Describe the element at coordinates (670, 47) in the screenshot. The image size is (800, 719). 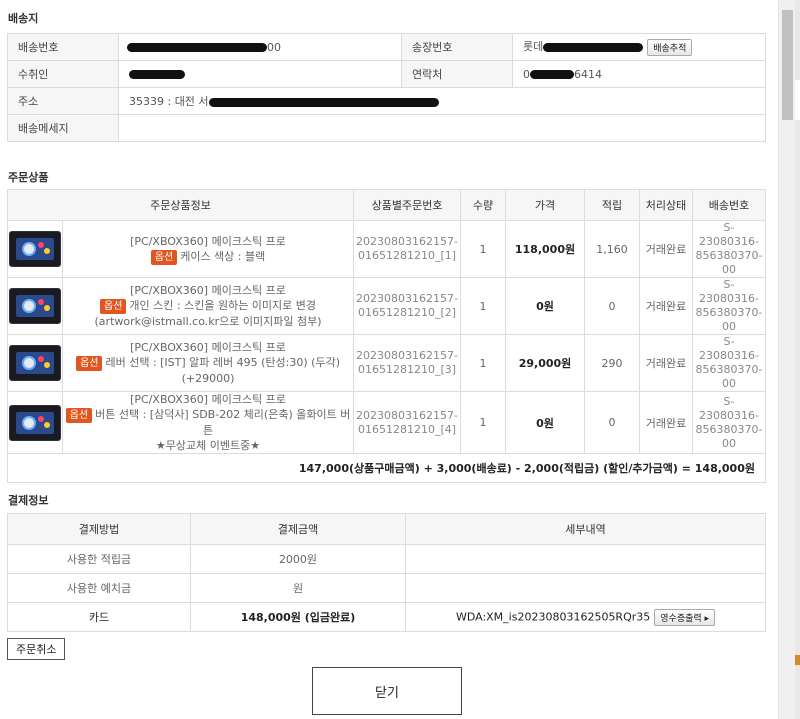
I see `track-delivery-button: 배송추적` at that location.